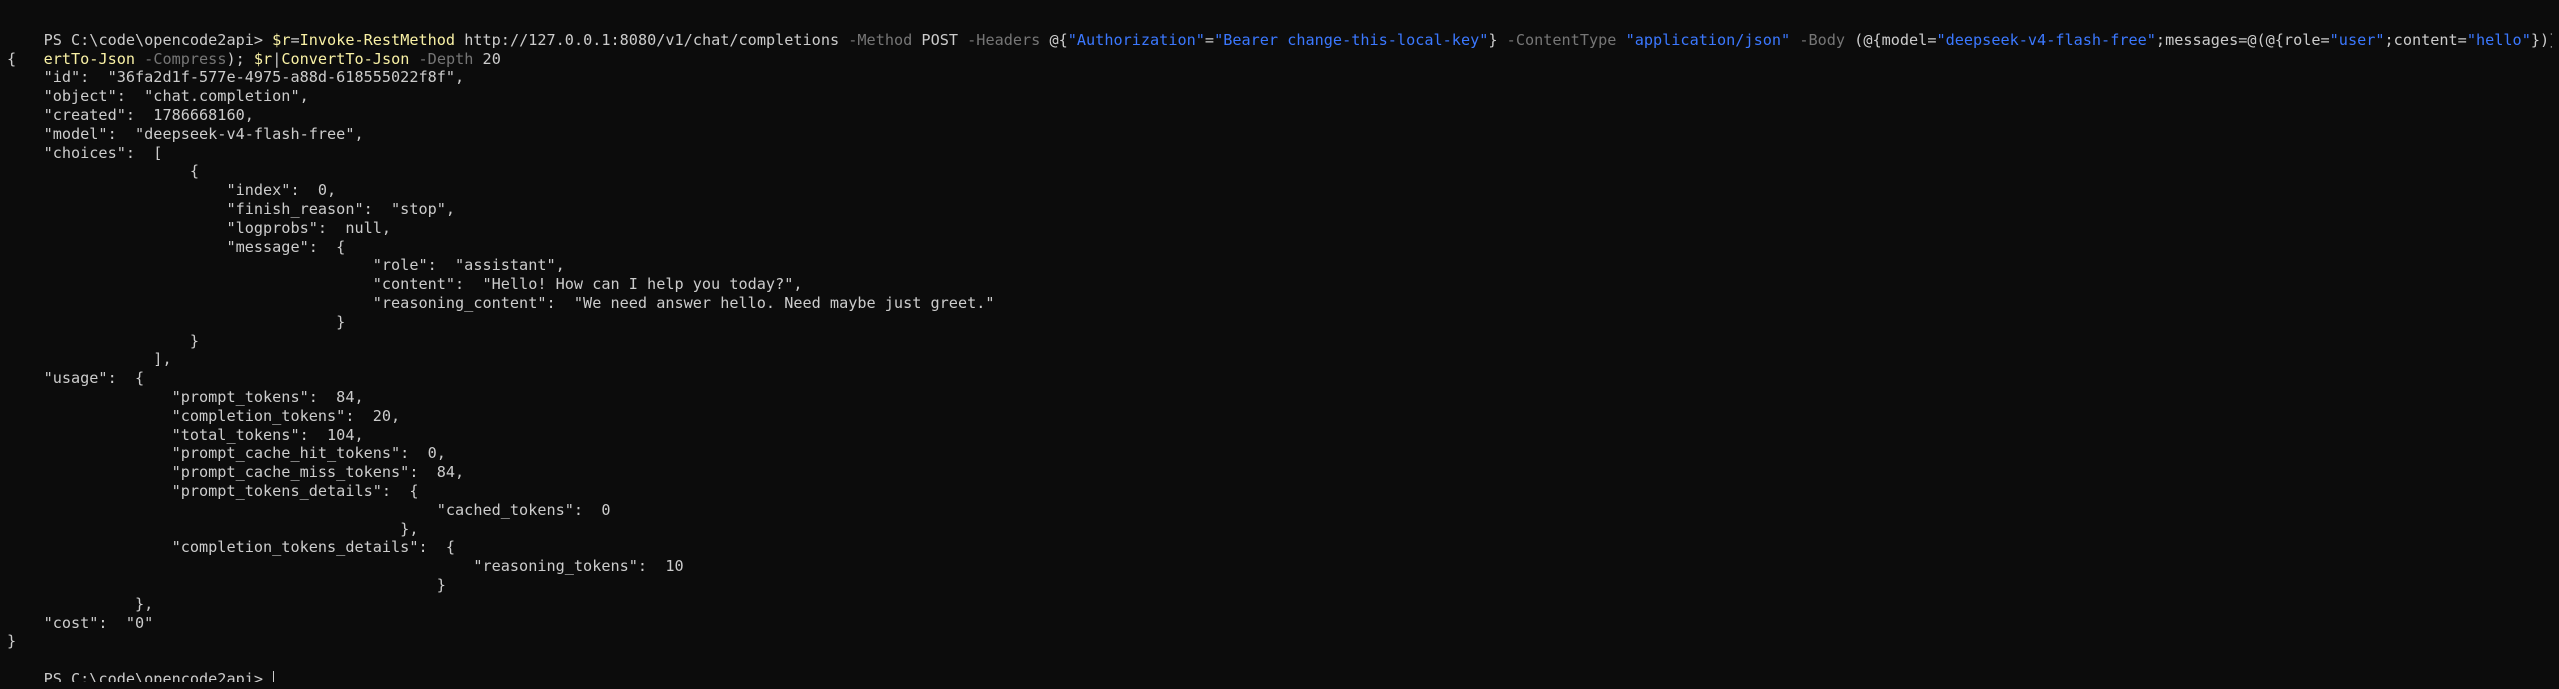 This screenshot has width=2559, height=689. Describe the element at coordinates (185, 434) in the screenshot. I see `output-line: "total_tokens": 104,` at that location.